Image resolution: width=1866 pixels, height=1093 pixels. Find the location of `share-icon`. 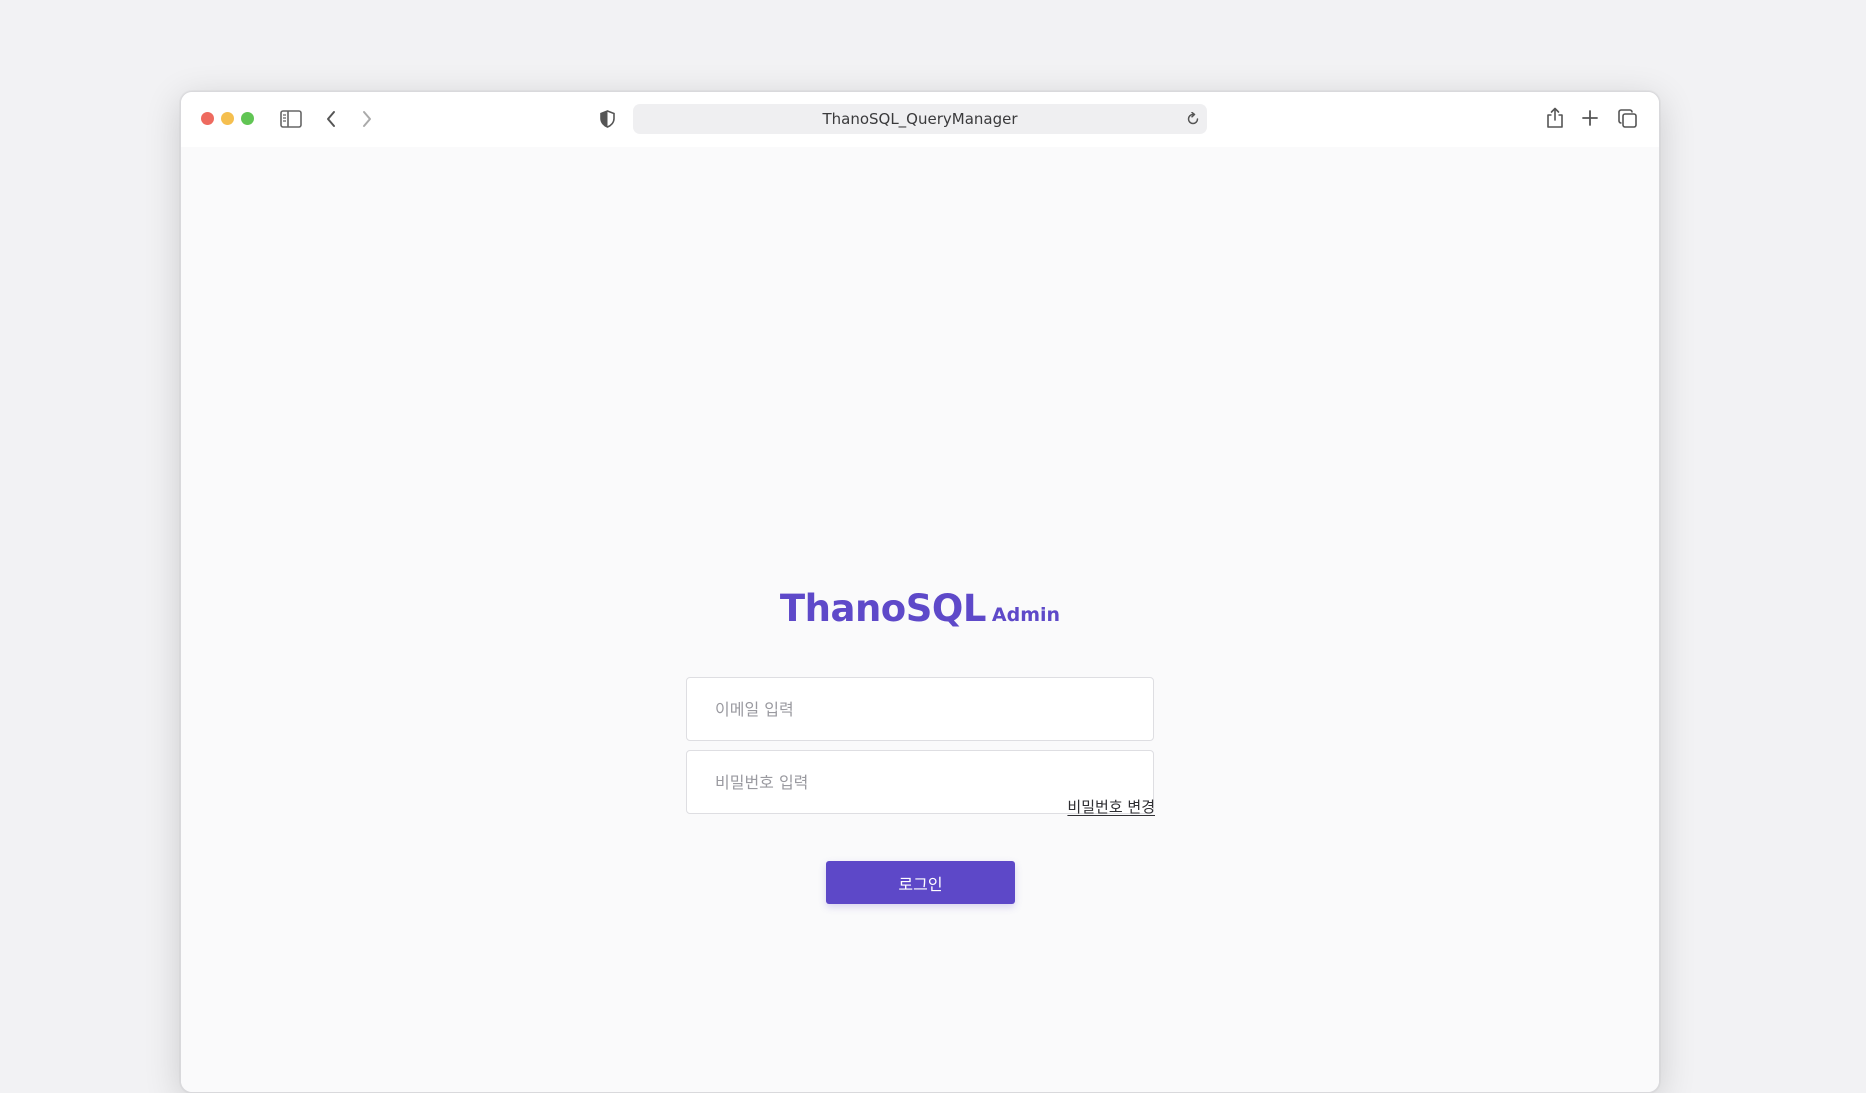

share-icon is located at coordinates (1555, 118).